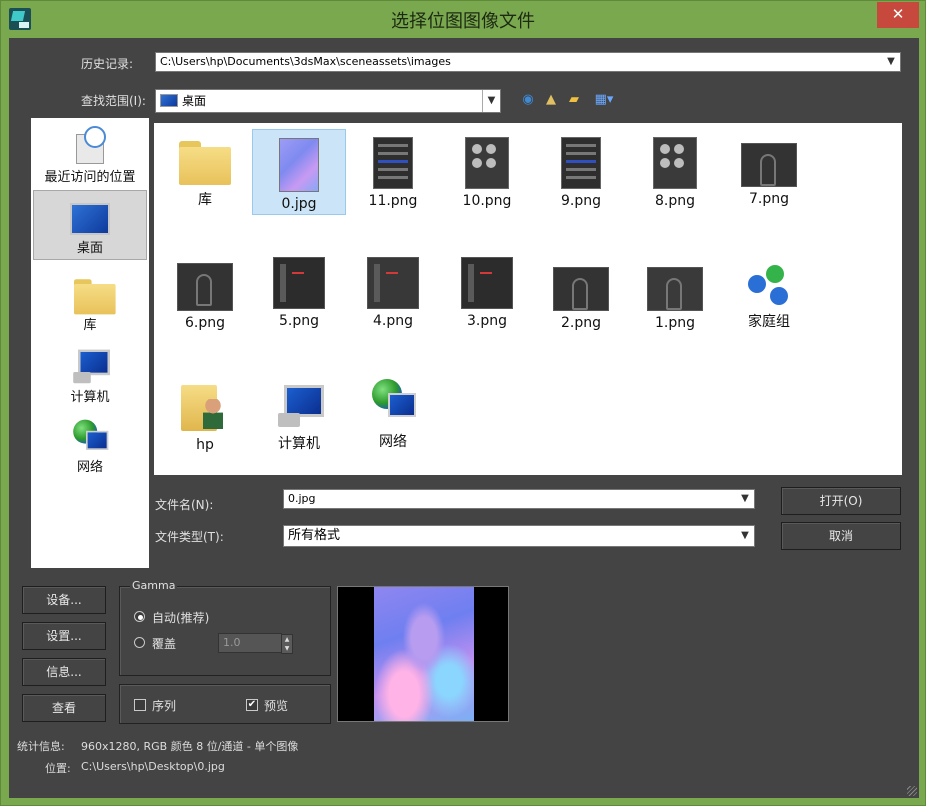 The image size is (926, 806). What do you see at coordinates (393, 201) in the screenshot?
I see `file-name: 11.png` at bounding box center [393, 201].